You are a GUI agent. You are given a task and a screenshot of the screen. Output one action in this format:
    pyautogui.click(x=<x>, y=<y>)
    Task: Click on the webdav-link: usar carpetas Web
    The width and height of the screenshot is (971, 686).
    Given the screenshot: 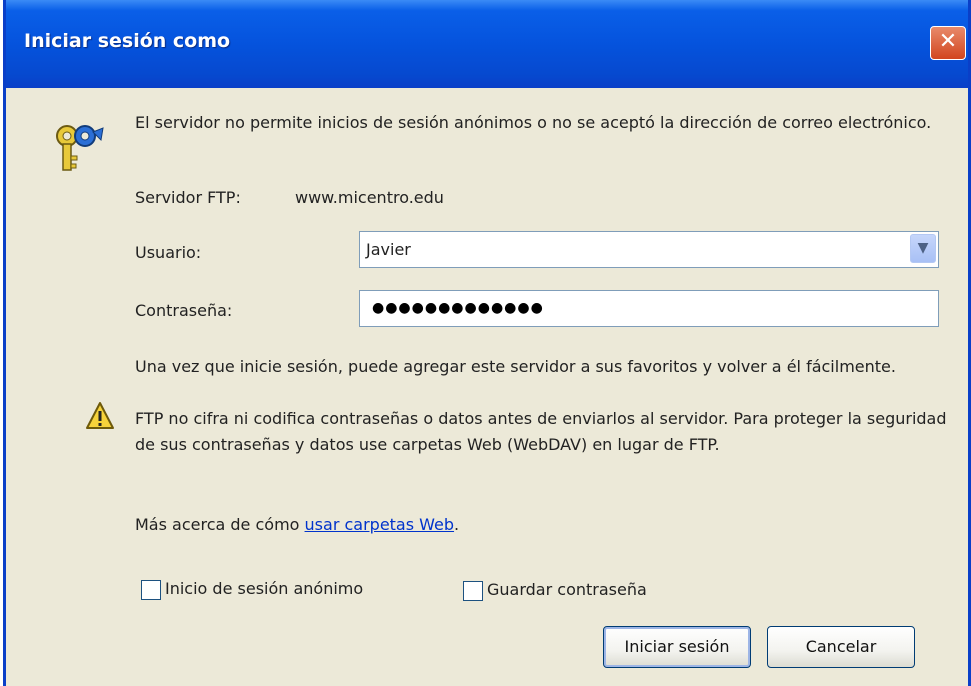 What is the action you would take?
    pyautogui.click(x=380, y=524)
    